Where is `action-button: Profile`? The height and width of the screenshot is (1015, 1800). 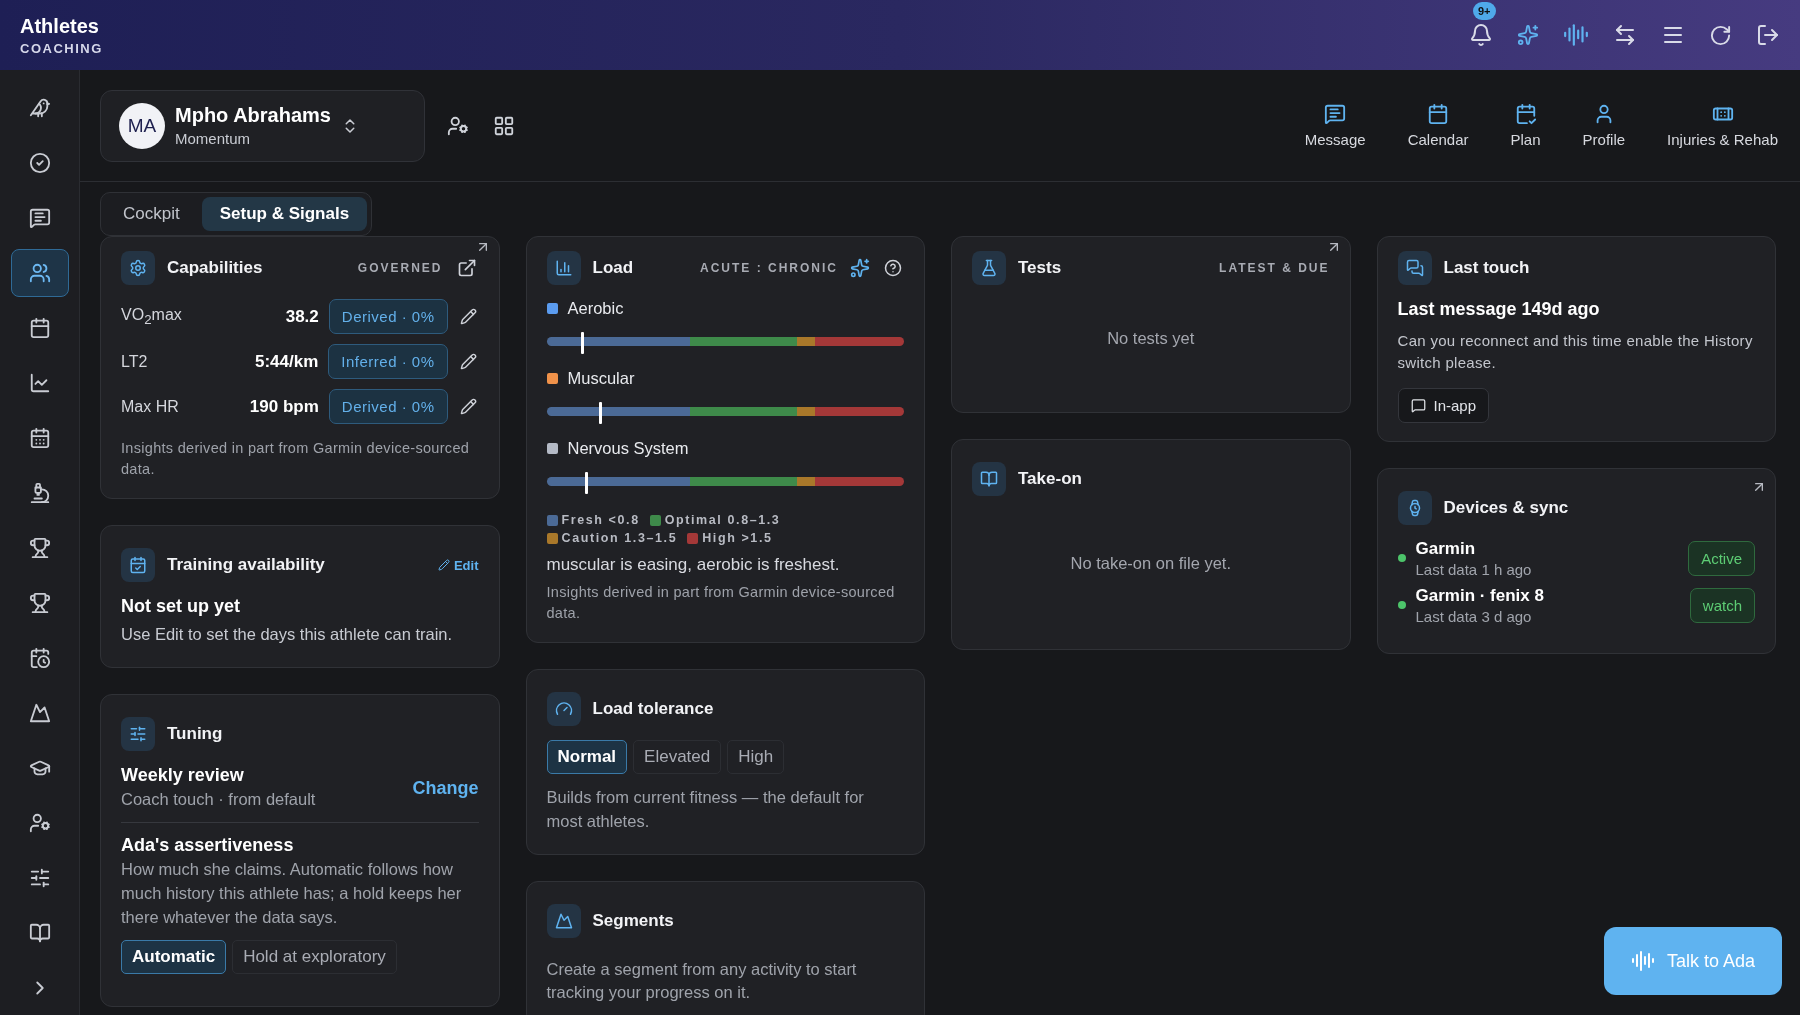
action-button: Profile is located at coordinates (1604, 125).